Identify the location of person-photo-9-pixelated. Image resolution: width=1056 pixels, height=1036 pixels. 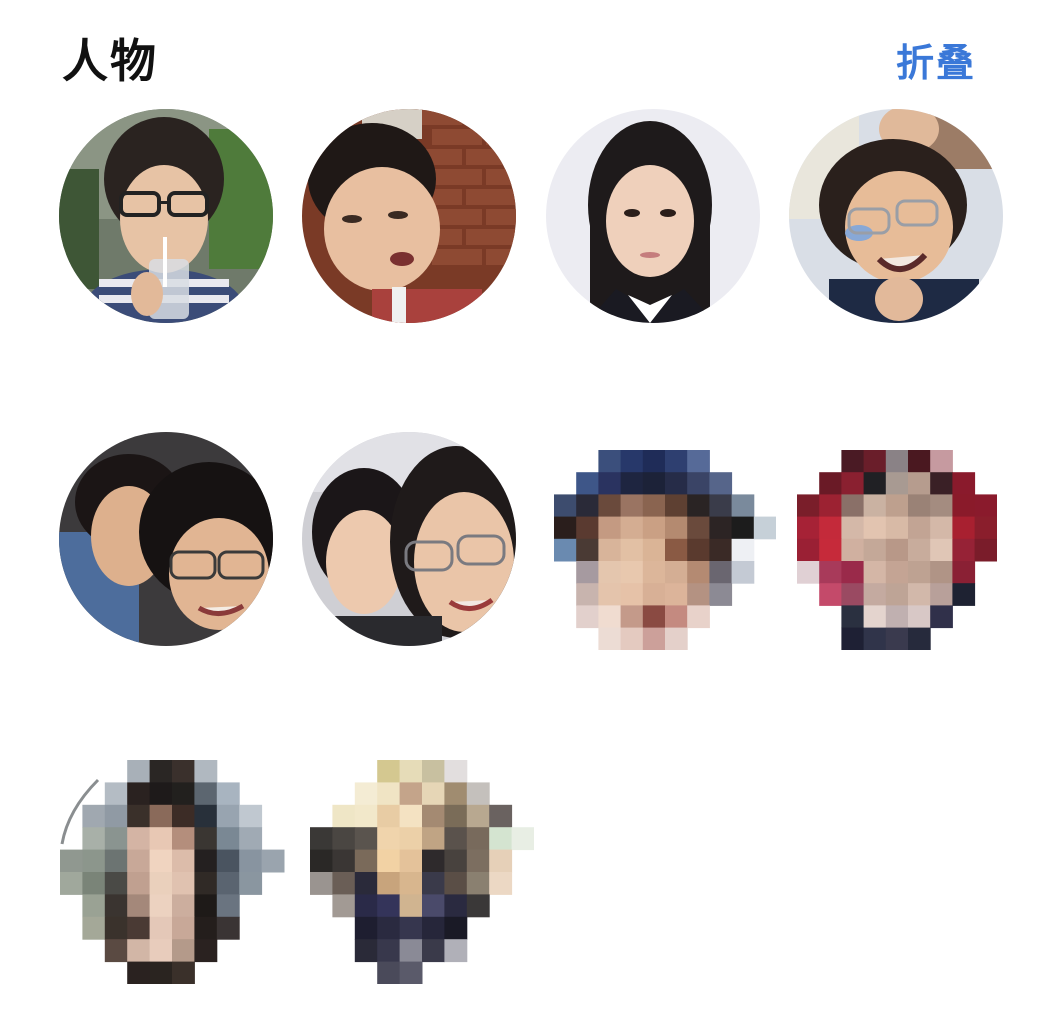
(172, 872).